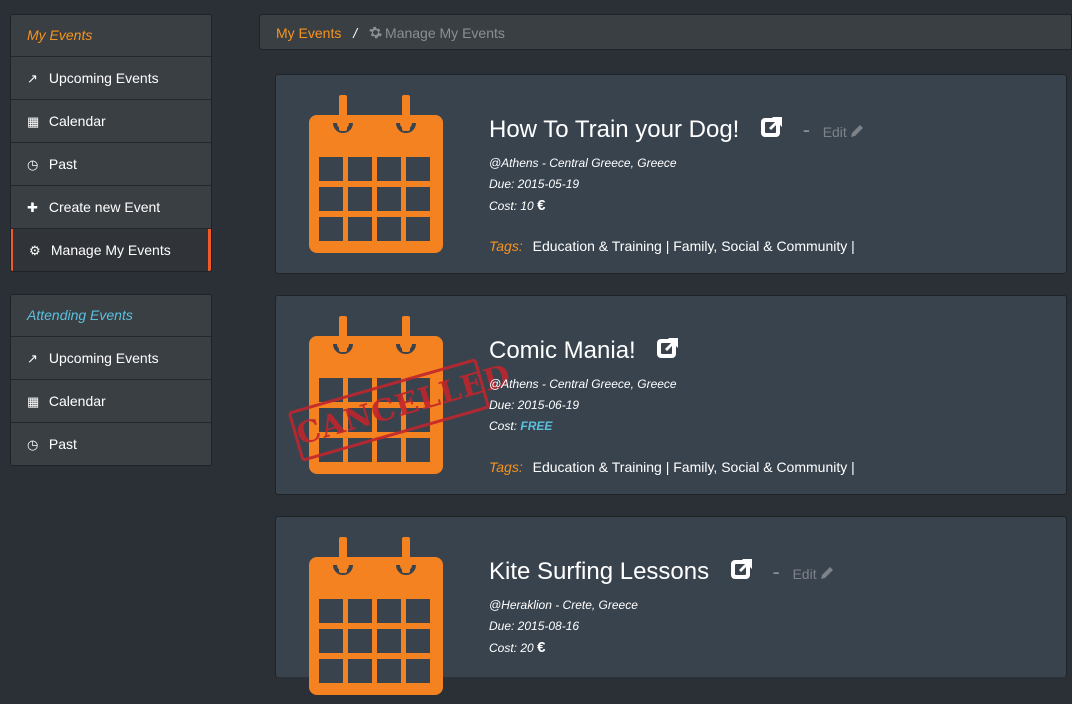  I want to click on event-calendar-icon: CANCELLED, so click(401, 396).